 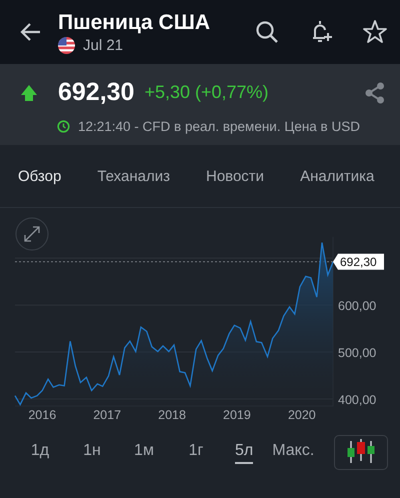 I want to click on tab: Теханализ, so click(x=133, y=176).